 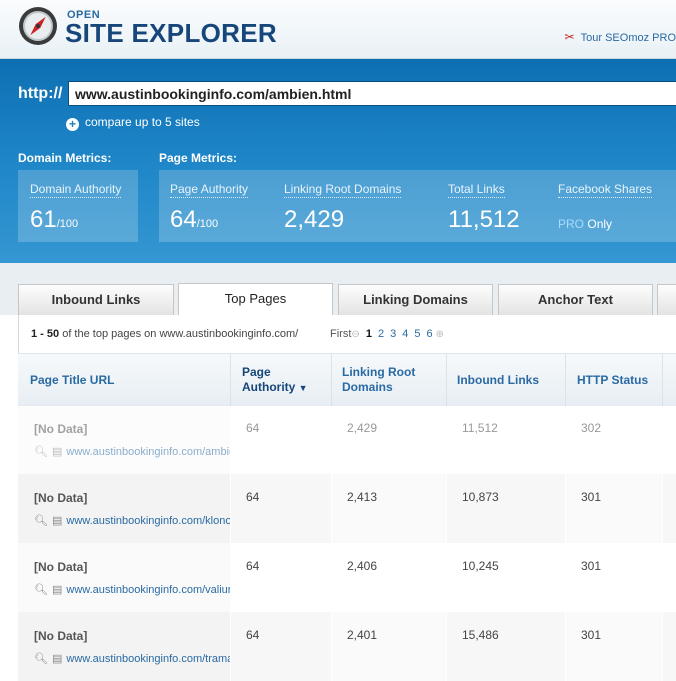 I want to click on tab-more, so click(x=666, y=299).